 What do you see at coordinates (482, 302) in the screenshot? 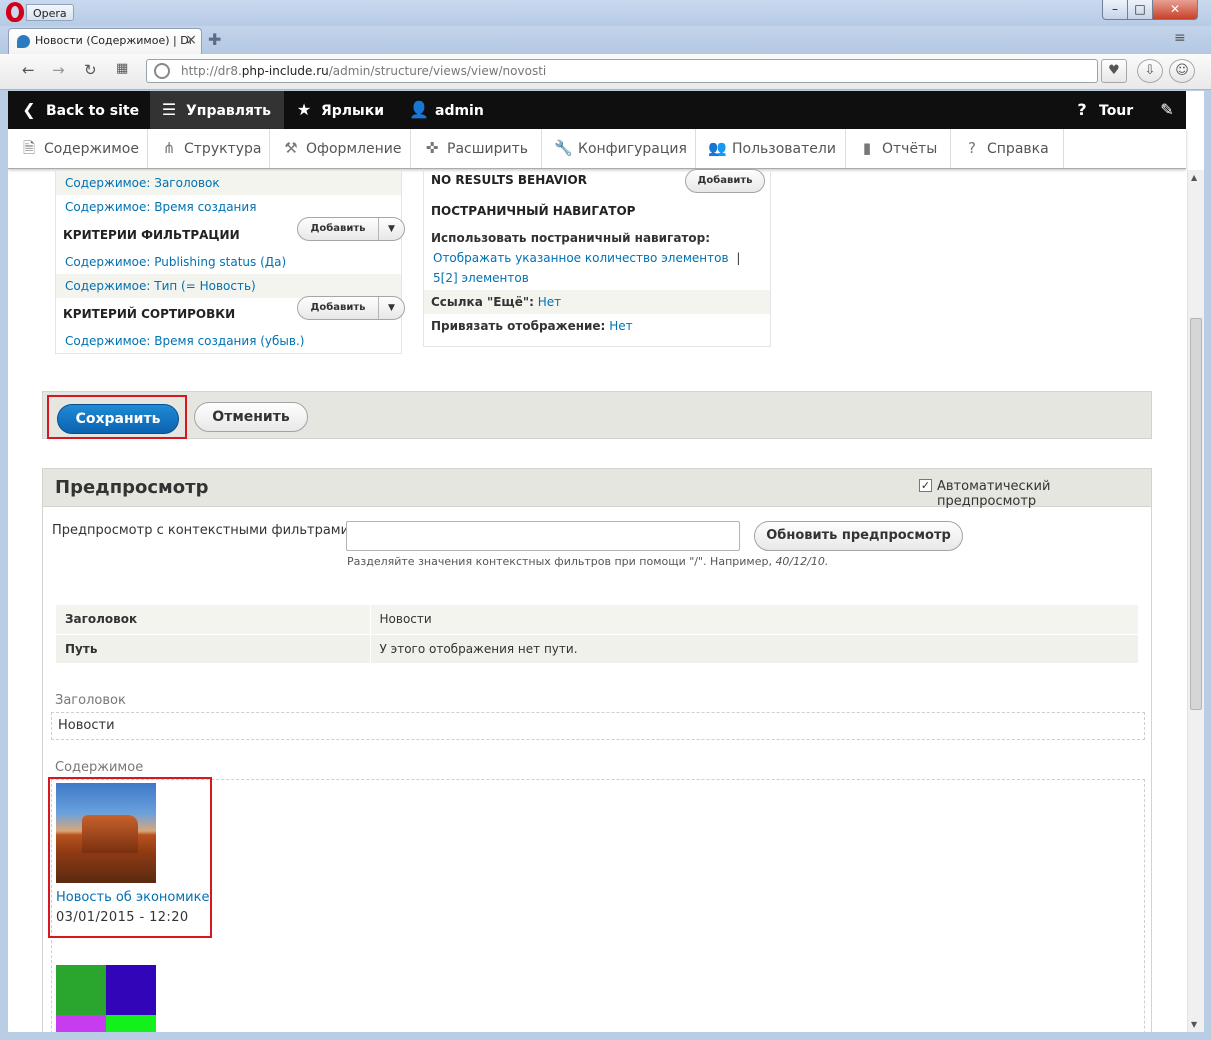
I see `more-label: Ссылка "Ещё":` at bounding box center [482, 302].